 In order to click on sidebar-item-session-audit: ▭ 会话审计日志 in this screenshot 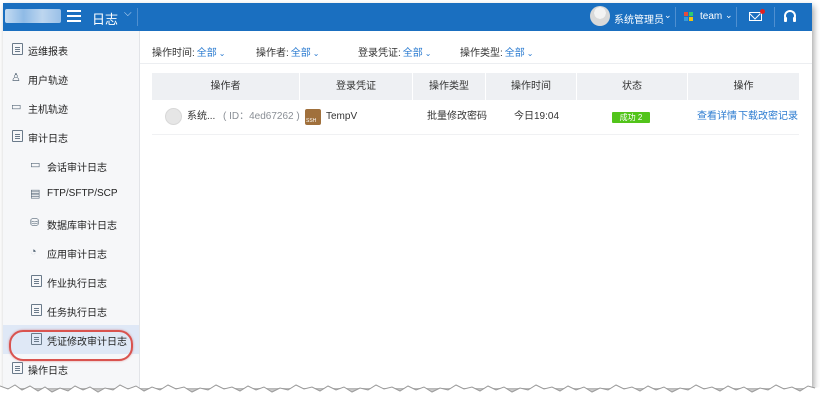, I will do `click(71, 165)`.